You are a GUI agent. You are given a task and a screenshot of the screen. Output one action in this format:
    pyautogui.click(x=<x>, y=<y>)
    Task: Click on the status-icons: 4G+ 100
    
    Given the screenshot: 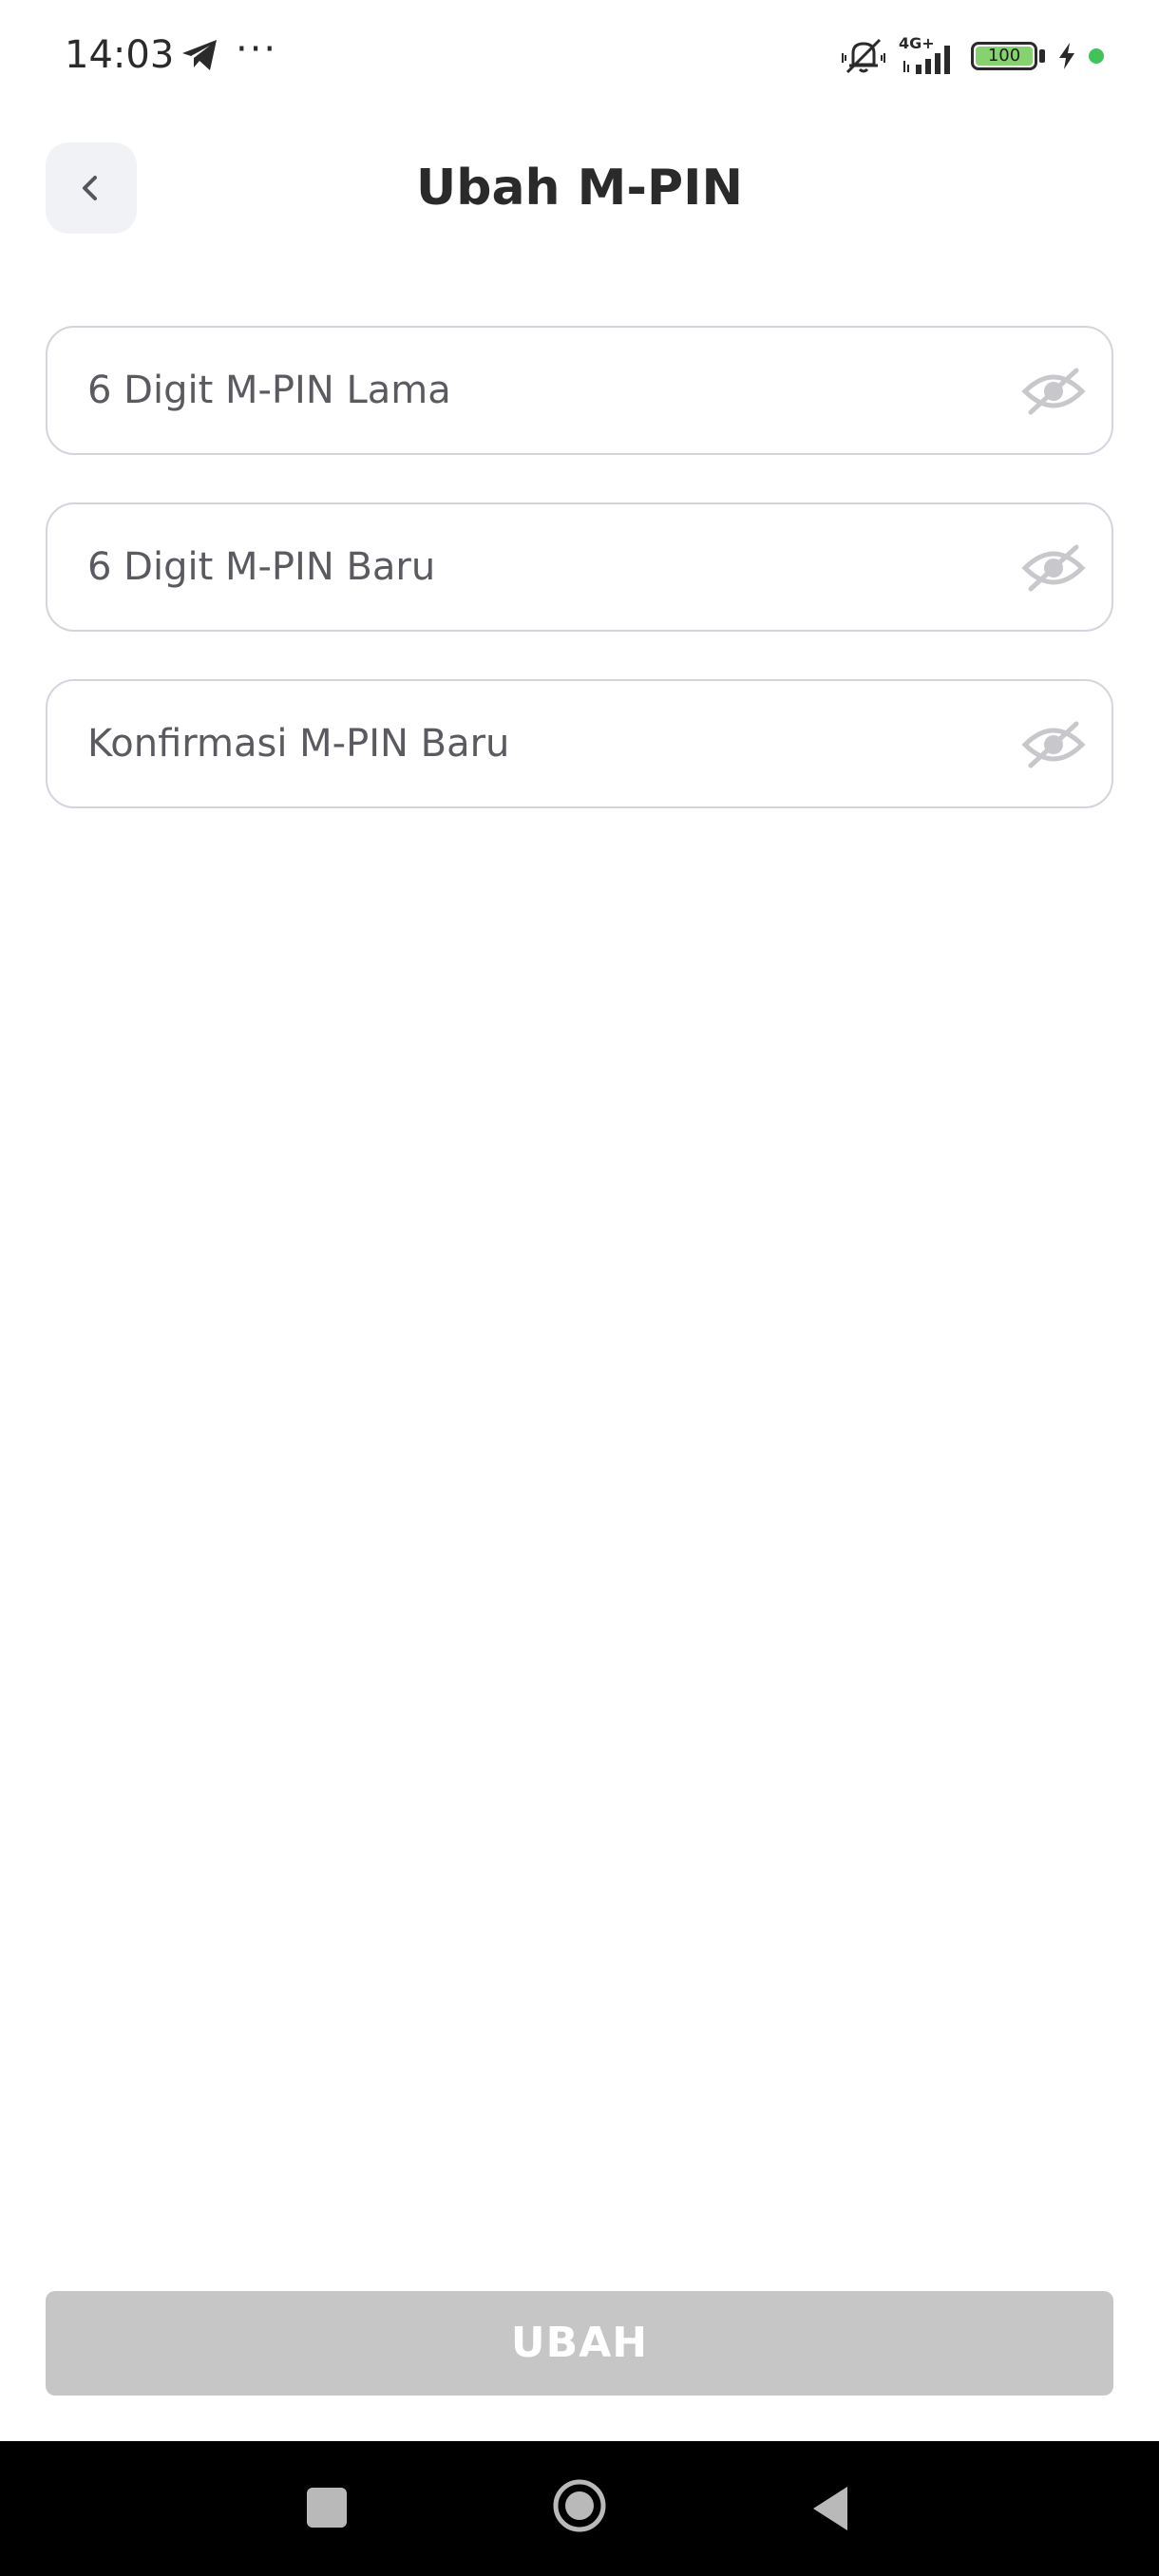 What is the action you would take?
    pyautogui.click(x=972, y=56)
    